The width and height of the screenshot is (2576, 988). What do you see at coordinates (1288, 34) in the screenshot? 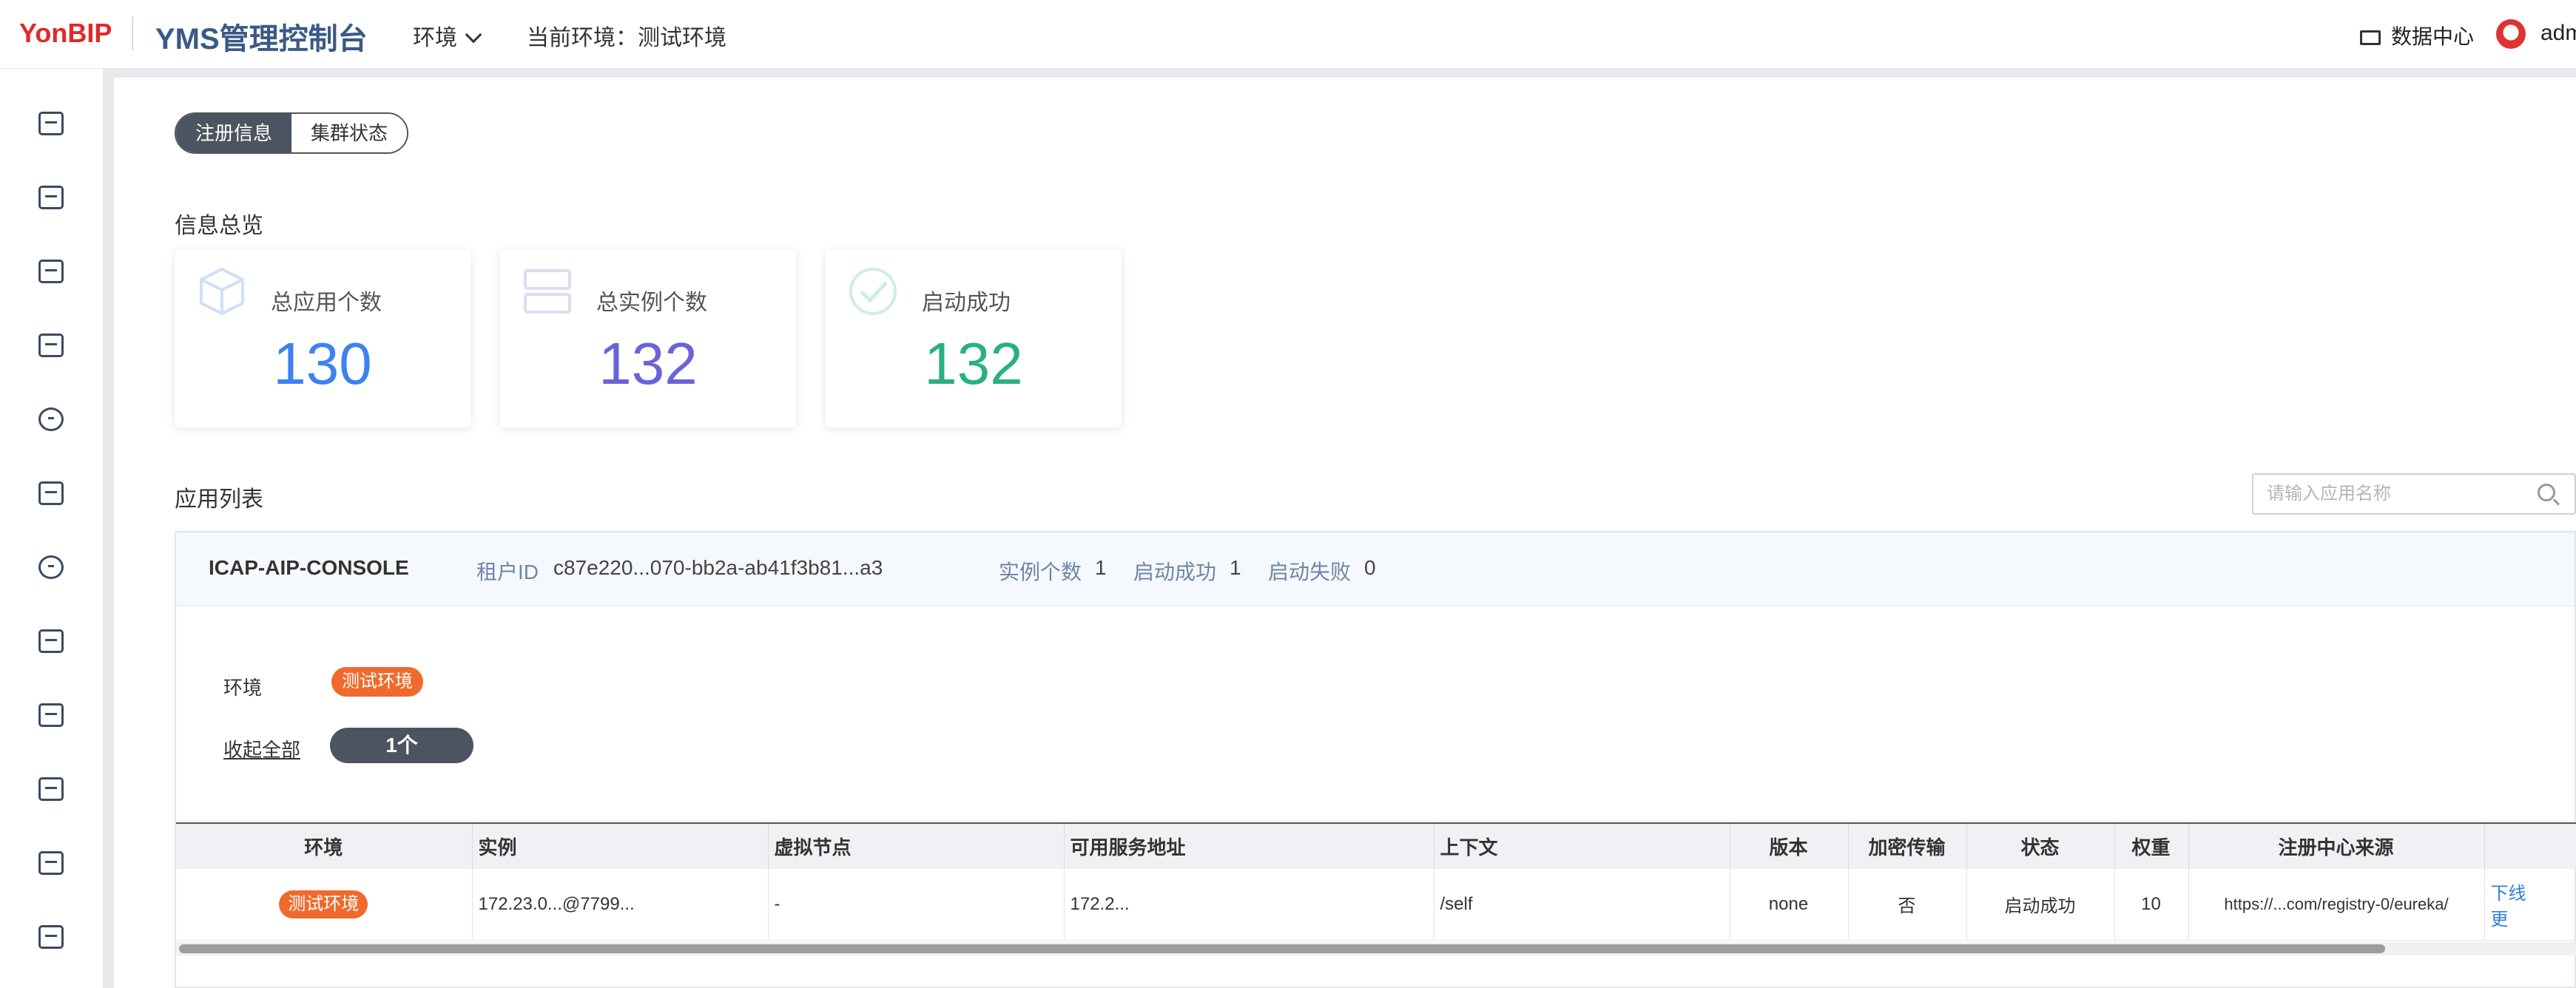
I see `top-header: YonBIP YMS管理控制台 环境 当前环境：测试环境 数据中心 adm` at bounding box center [1288, 34].